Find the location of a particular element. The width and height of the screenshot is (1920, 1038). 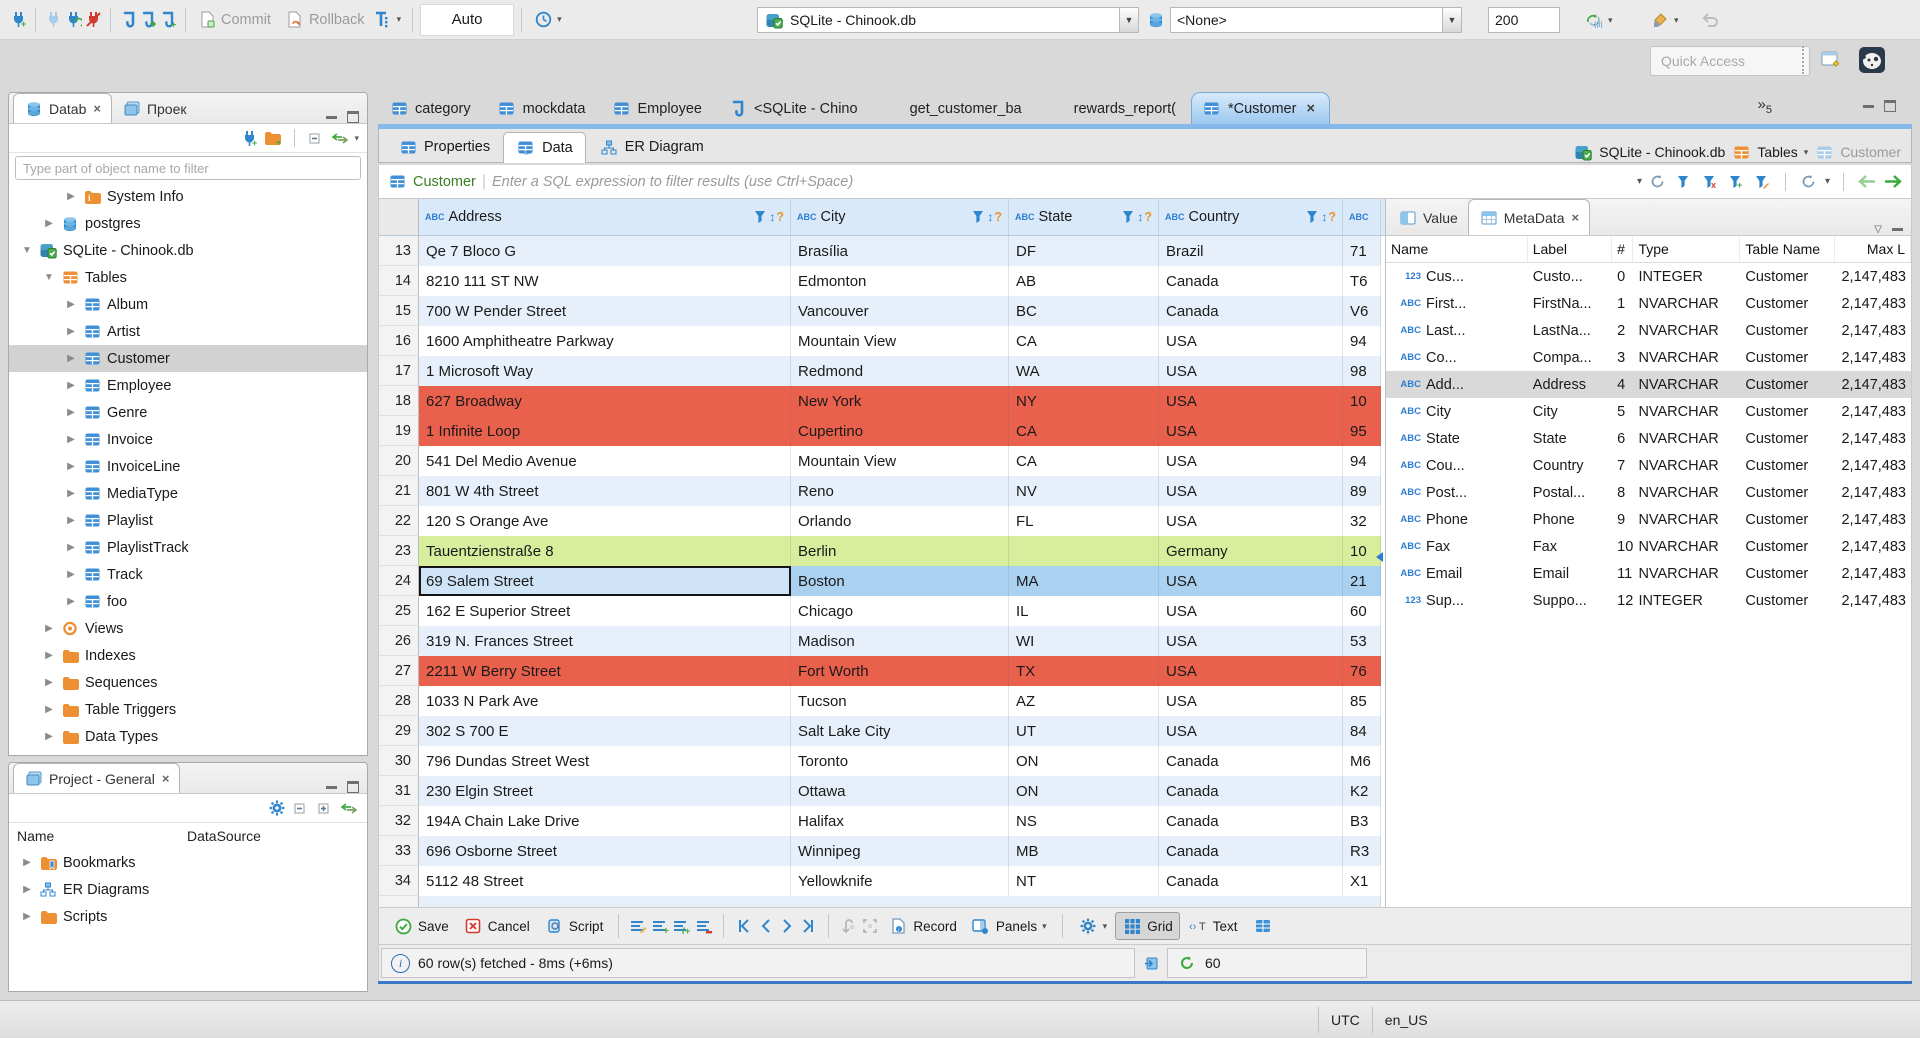

metadata-row: ABC Phone Phone 9 NVARCHAR Customer 2,147,483 is located at coordinates (1648, 519).